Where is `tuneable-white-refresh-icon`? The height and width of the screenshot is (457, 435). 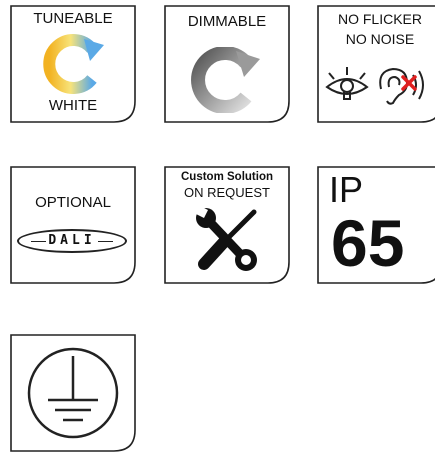
tuneable-white-refresh-icon is located at coordinates (73, 64).